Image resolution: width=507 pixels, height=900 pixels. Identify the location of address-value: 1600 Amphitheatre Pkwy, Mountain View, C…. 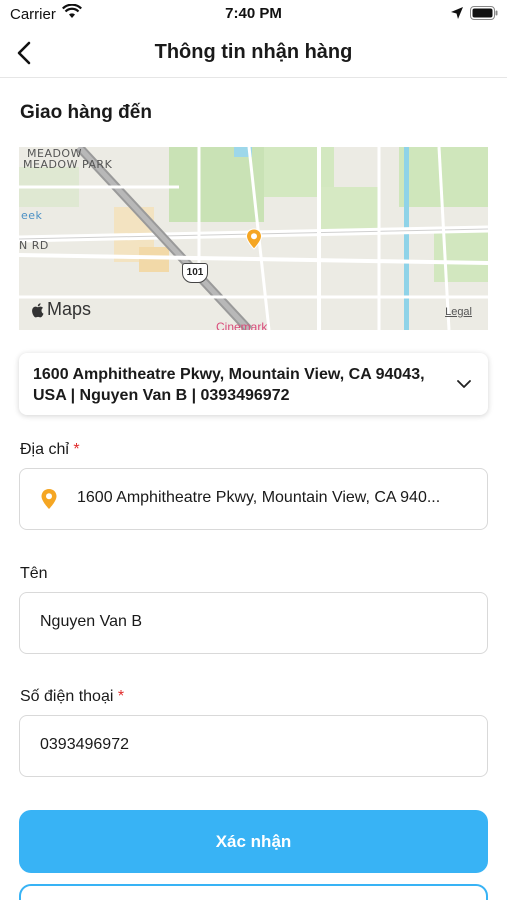
(259, 497).